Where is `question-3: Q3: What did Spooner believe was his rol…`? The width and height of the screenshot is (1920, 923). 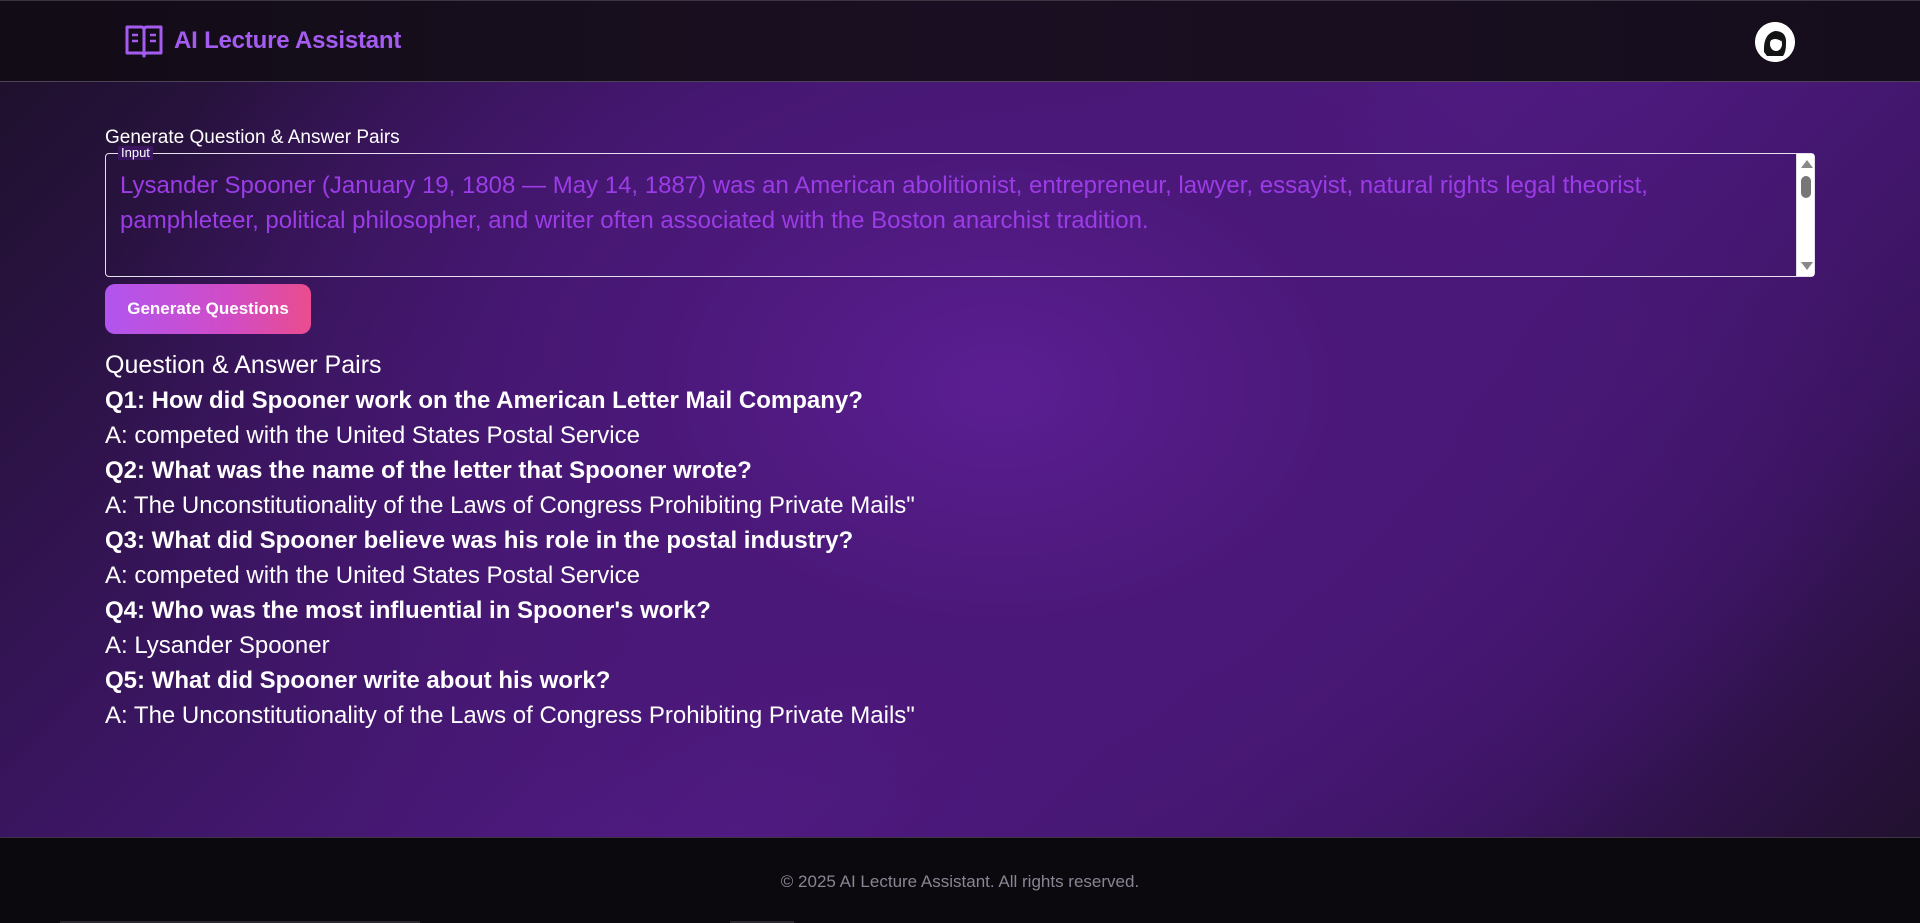
question-3: Q3: What did Spooner believe was his rol… is located at coordinates (479, 540).